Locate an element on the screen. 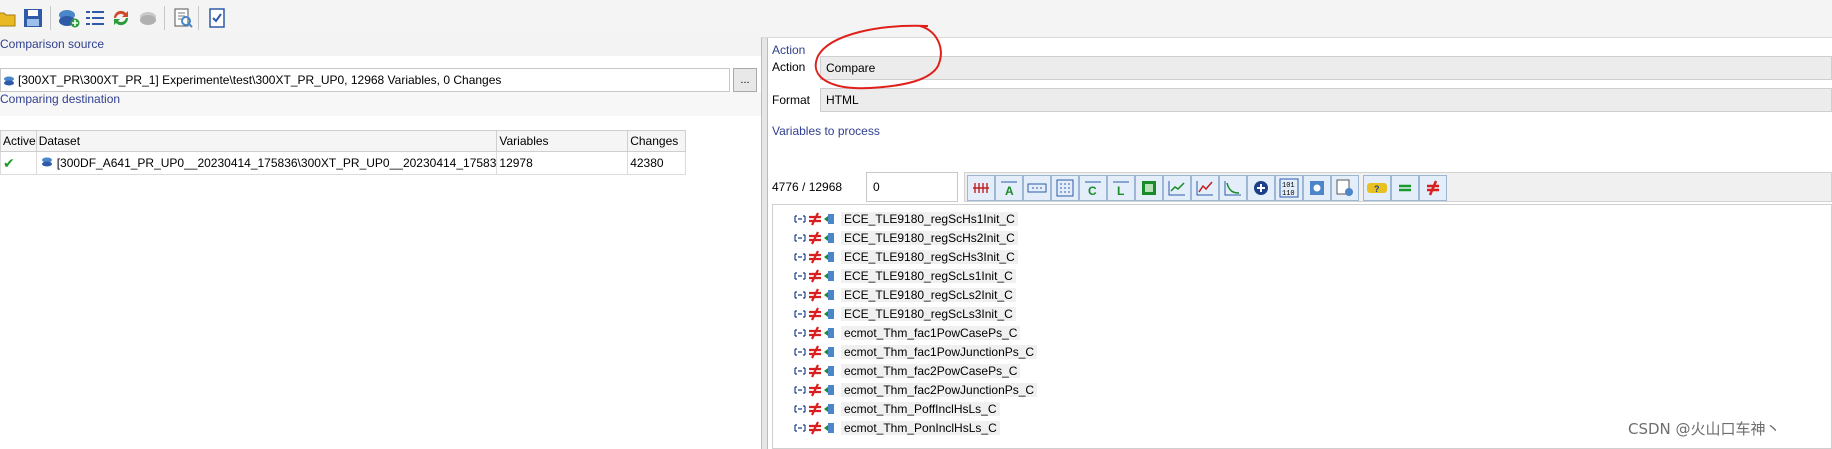  source-header-bg is located at coordinates (380, 44).